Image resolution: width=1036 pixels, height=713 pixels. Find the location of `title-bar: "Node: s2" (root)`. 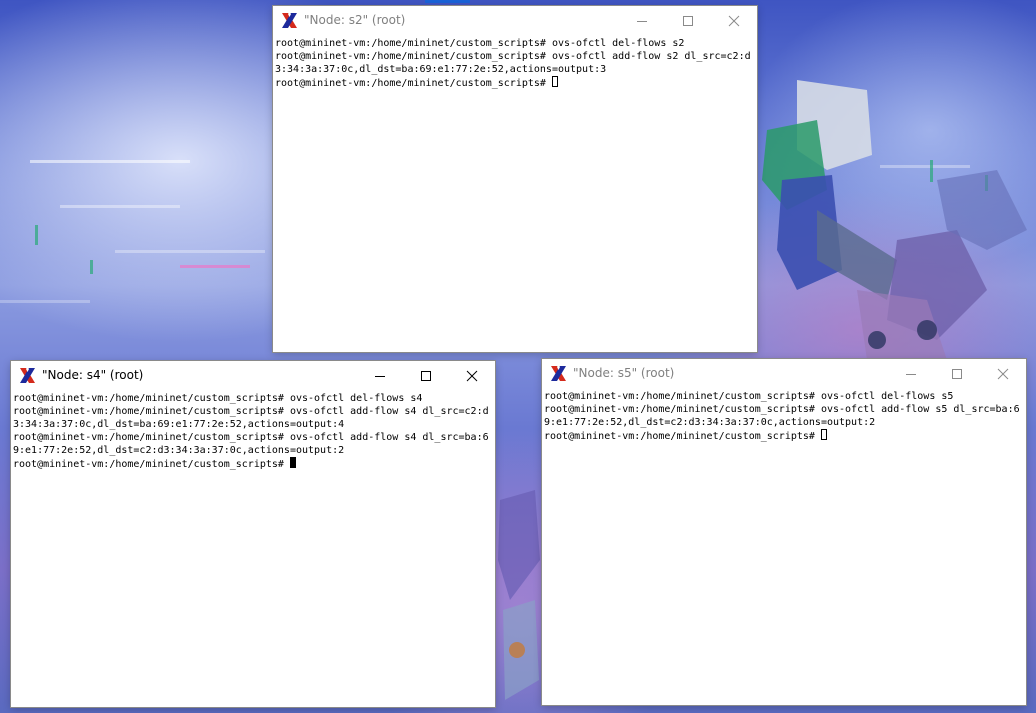

title-bar: "Node: s2" (root) is located at coordinates (515, 20).